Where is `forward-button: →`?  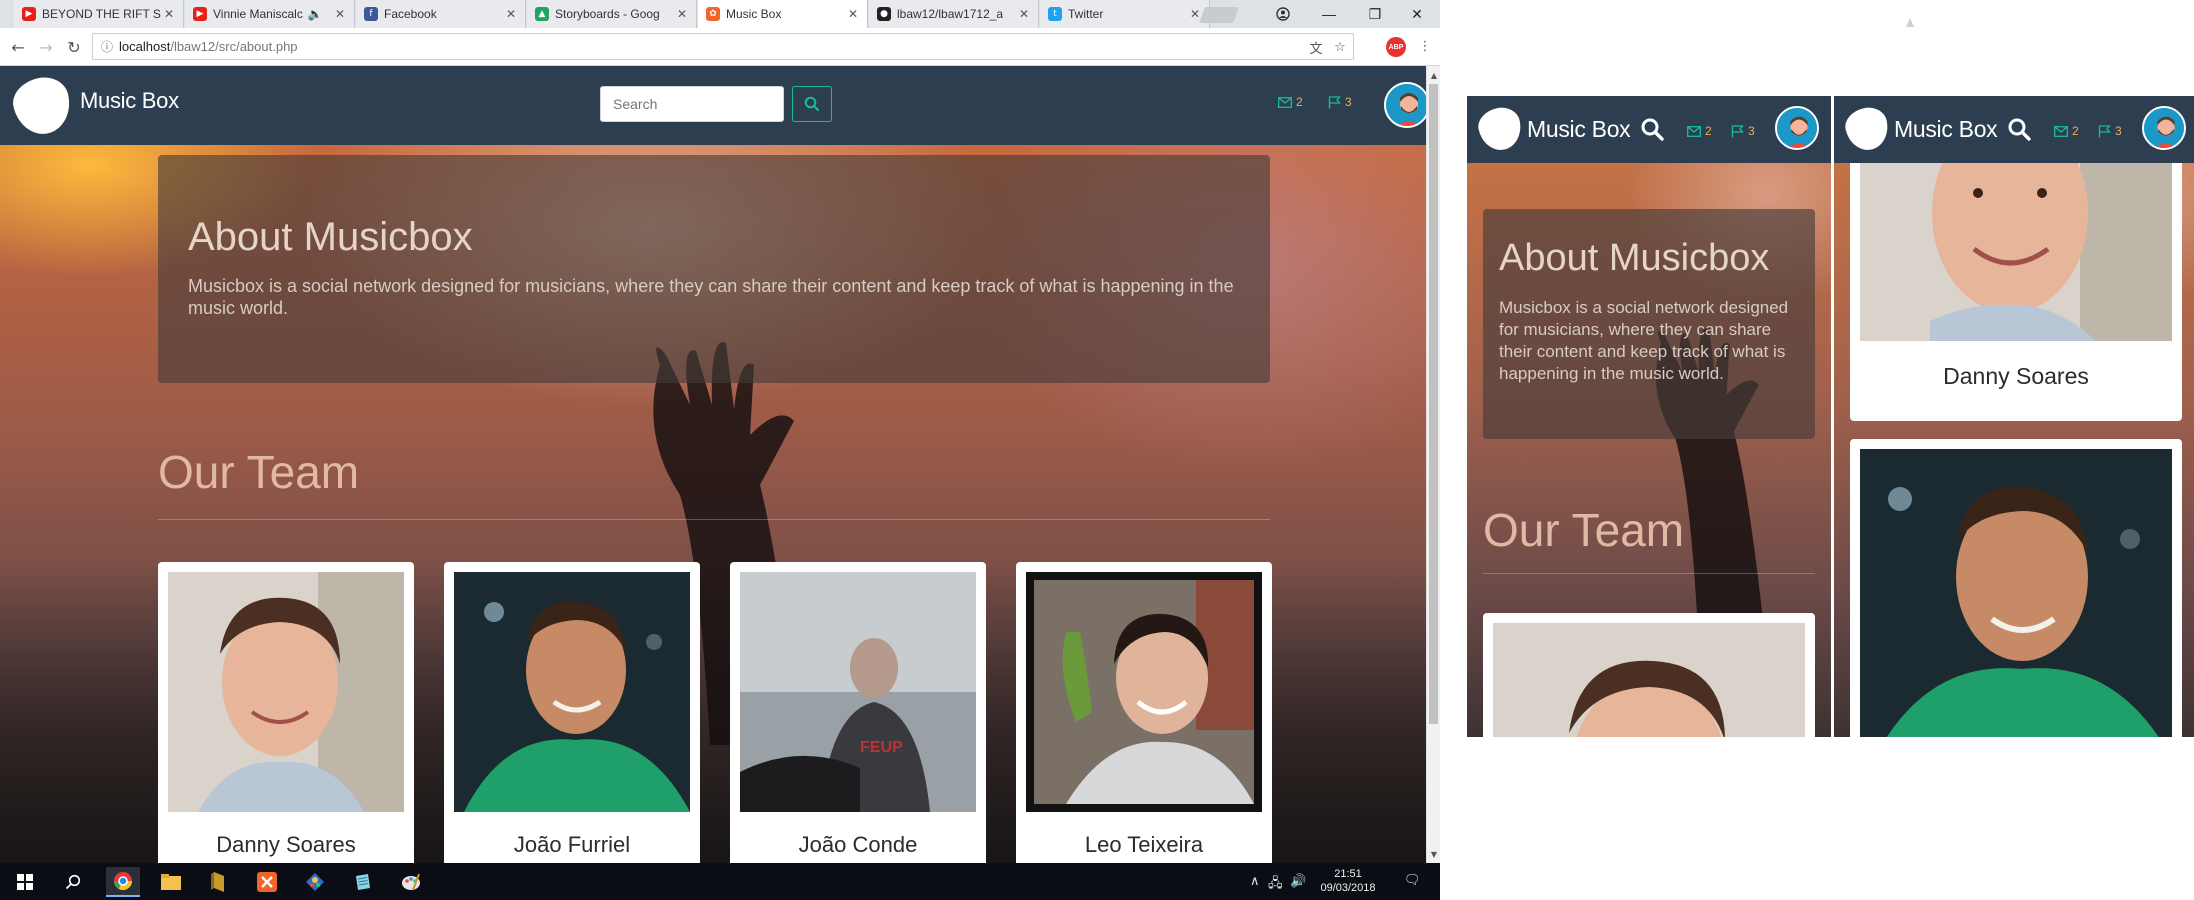 forward-button: → is located at coordinates (46, 47).